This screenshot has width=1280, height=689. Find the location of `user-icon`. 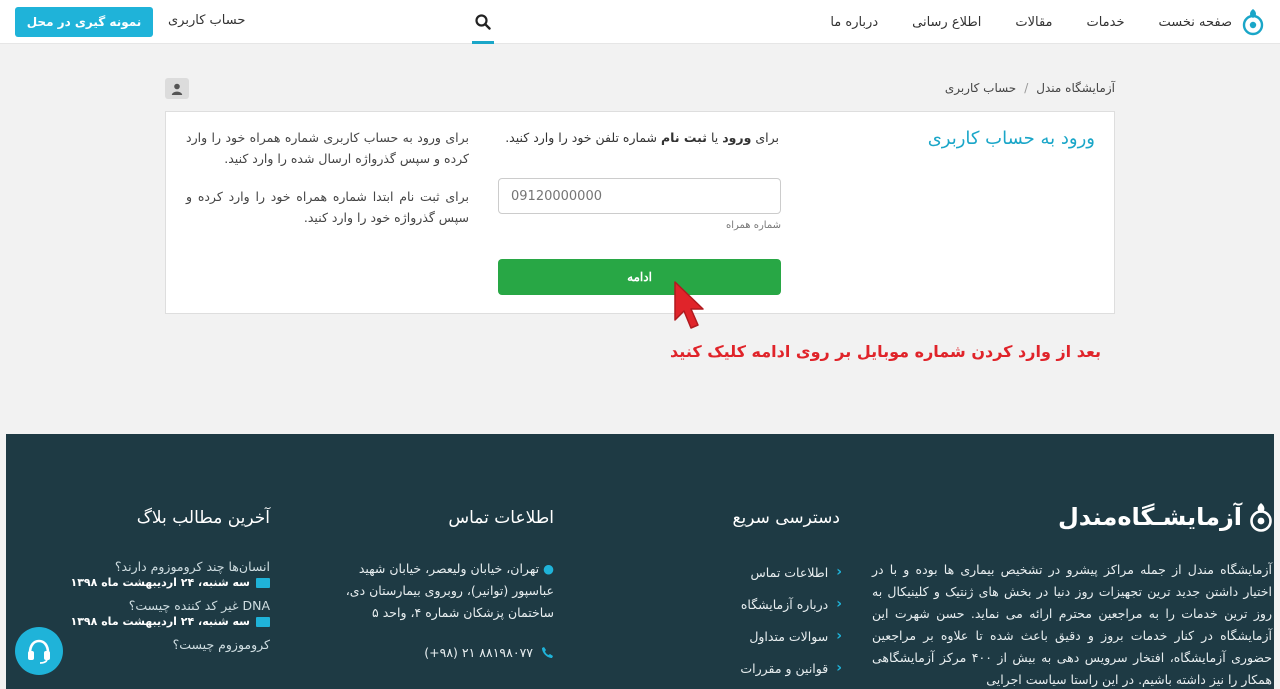

user-icon is located at coordinates (177, 89).